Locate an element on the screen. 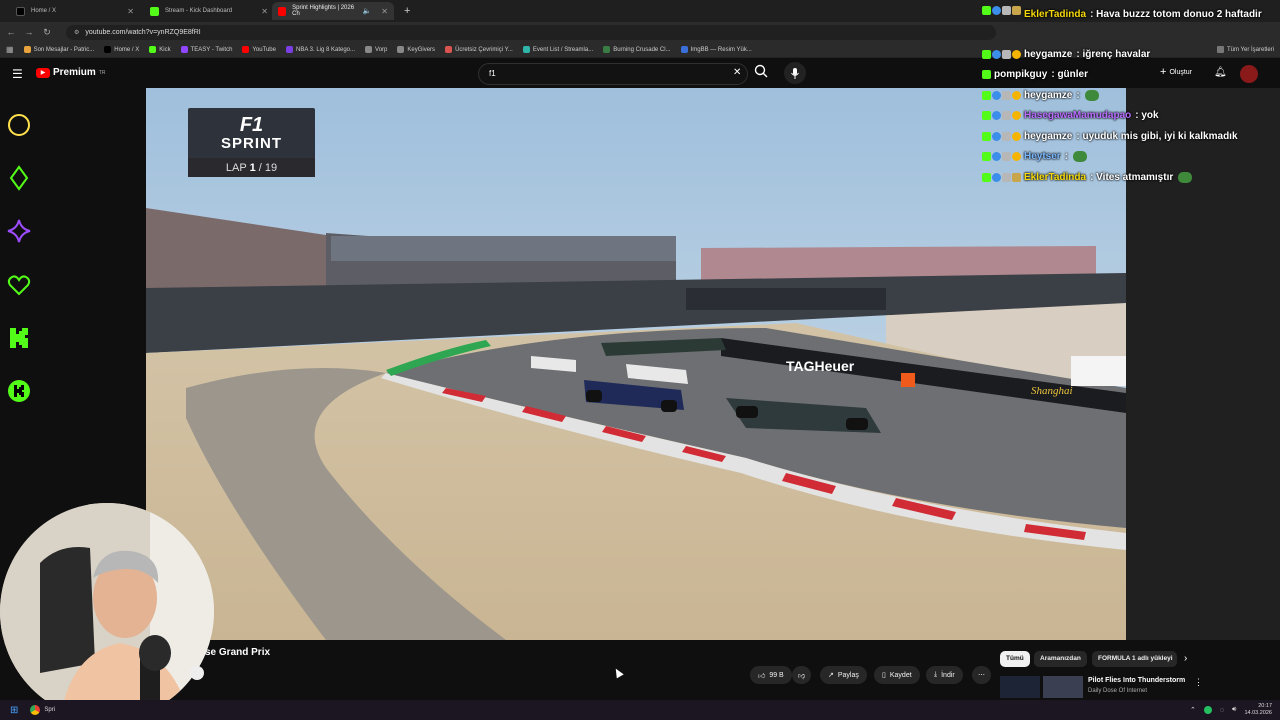  network-icon: ◌ is located at coordinates (1222, 710).